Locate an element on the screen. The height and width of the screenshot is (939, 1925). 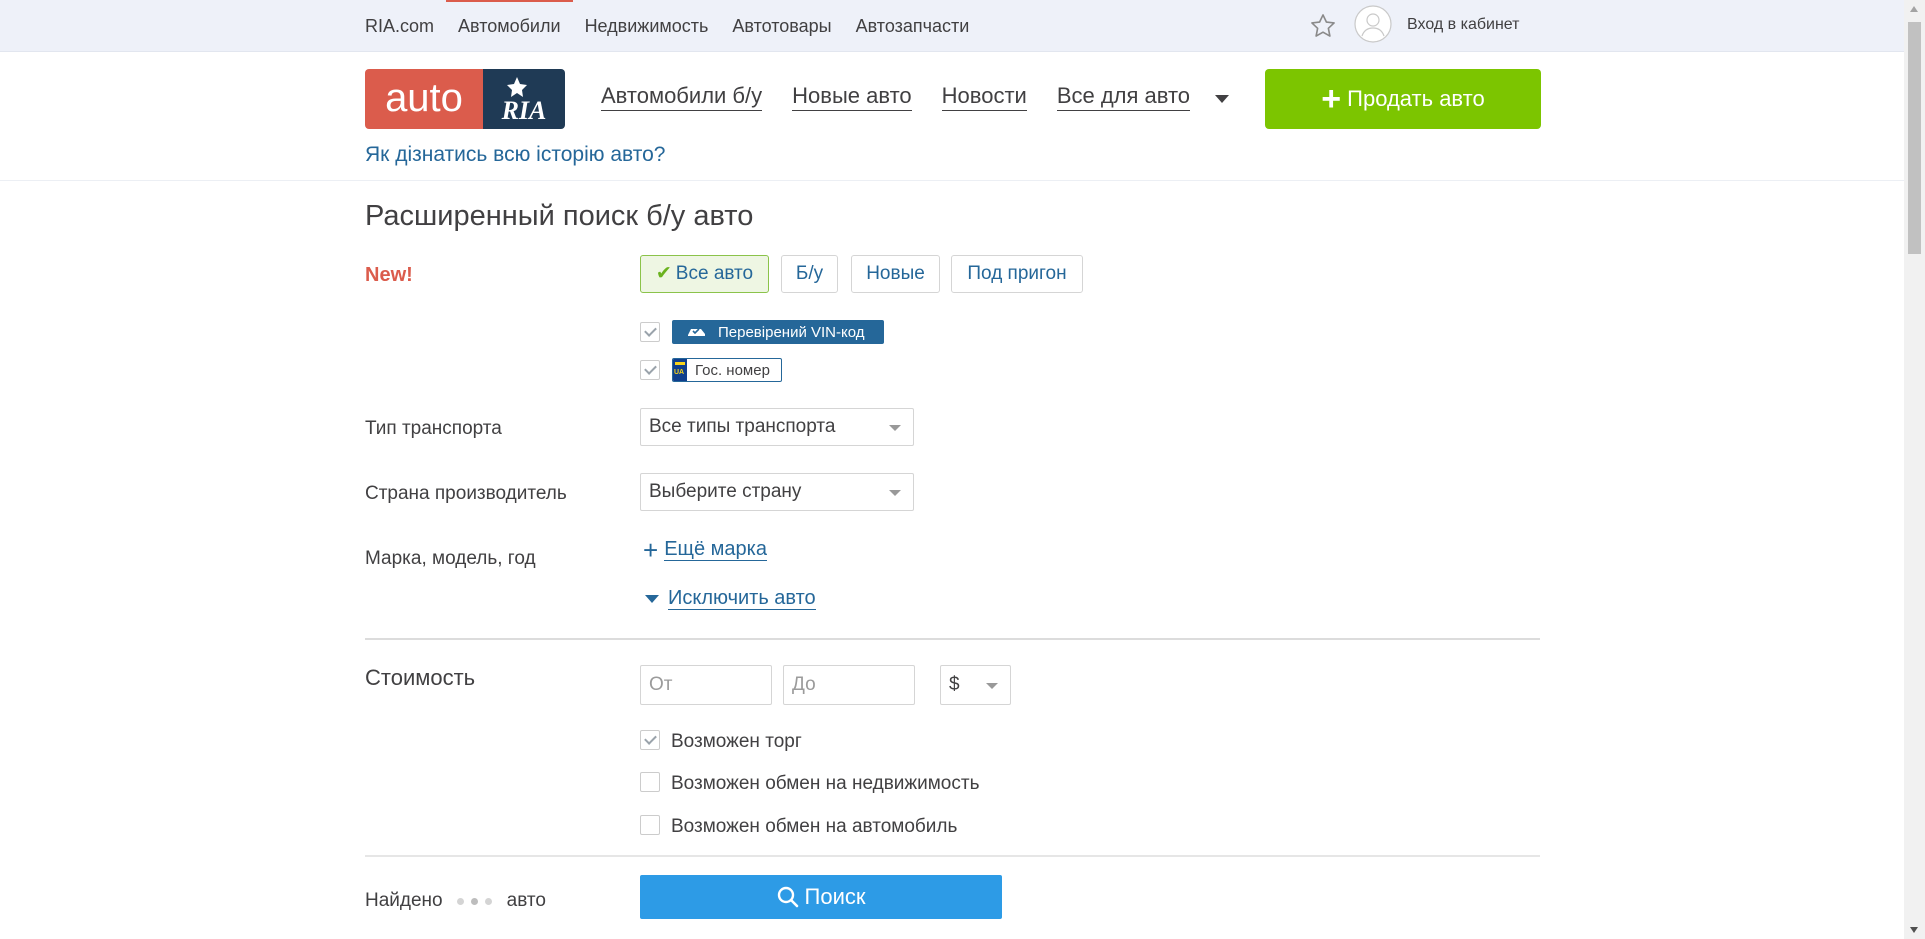
bargain-label: Возможен торг is located at coordinates (736, 742).